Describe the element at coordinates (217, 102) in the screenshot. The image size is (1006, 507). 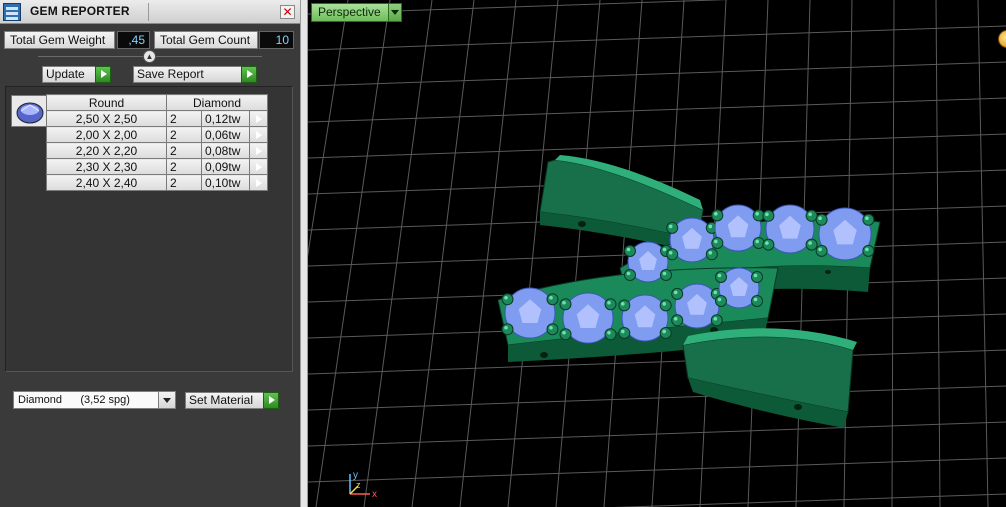
I see `column-header-type: Diamond` at that location.